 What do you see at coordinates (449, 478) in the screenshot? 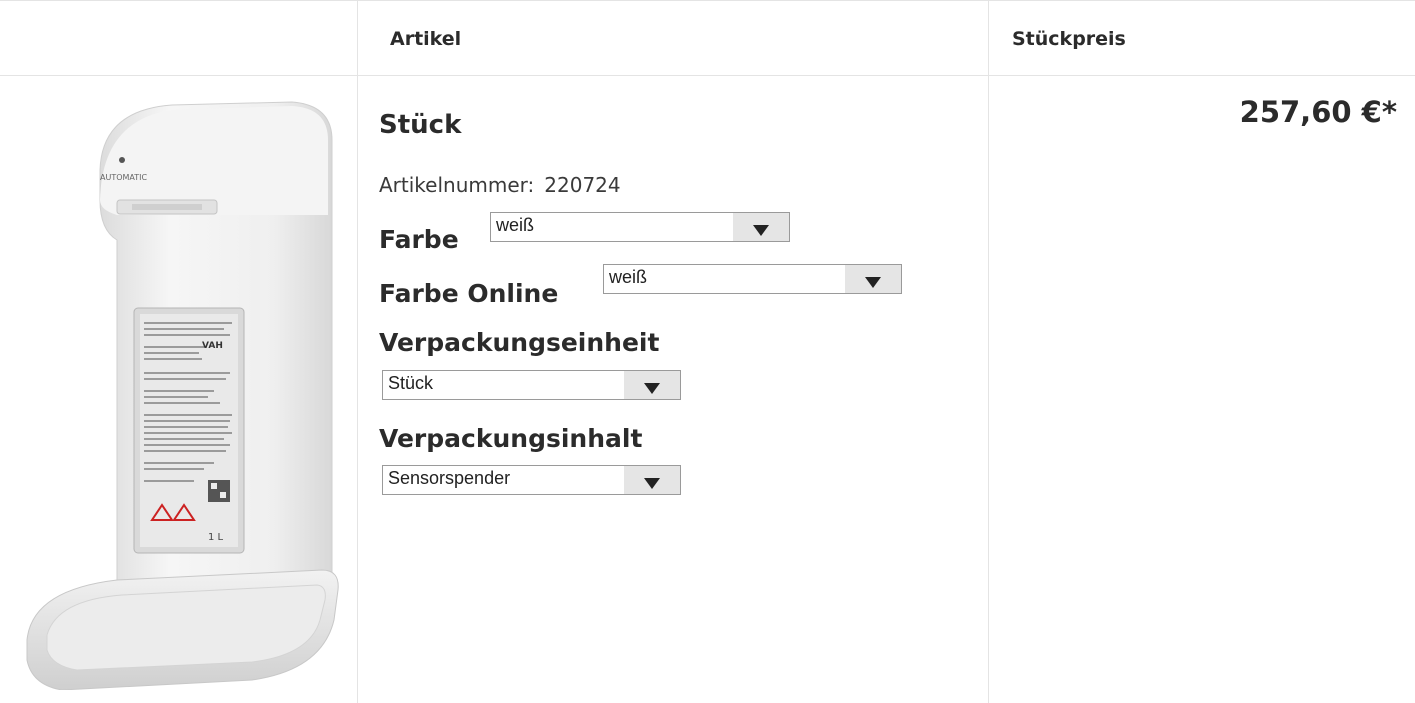
I see `verpackungsinhalt-select-value: Sensorspender` at bounding box center [449, 478].